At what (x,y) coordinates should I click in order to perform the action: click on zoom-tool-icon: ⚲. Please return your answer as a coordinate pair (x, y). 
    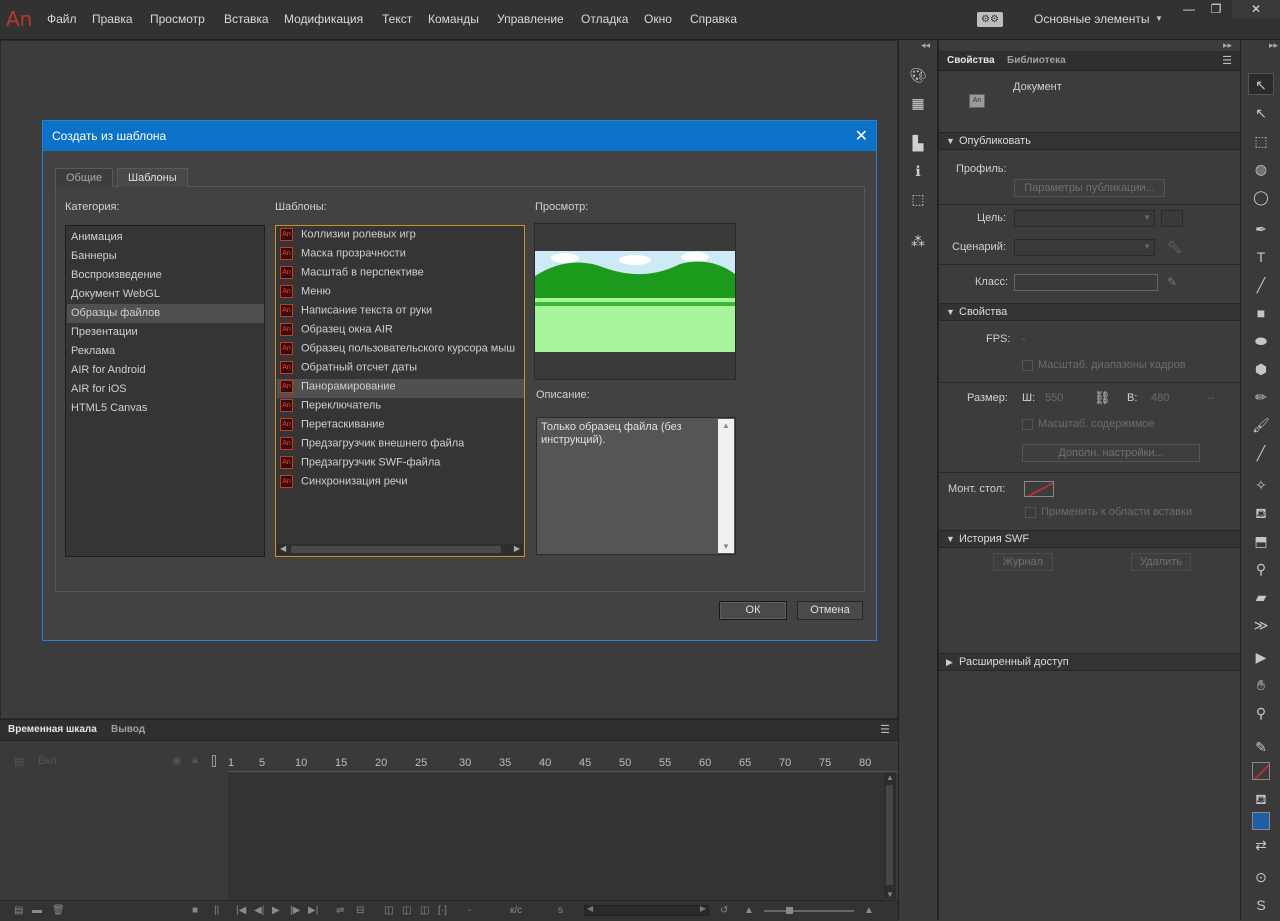
    Looking at the image, I should click on (1261, 713).